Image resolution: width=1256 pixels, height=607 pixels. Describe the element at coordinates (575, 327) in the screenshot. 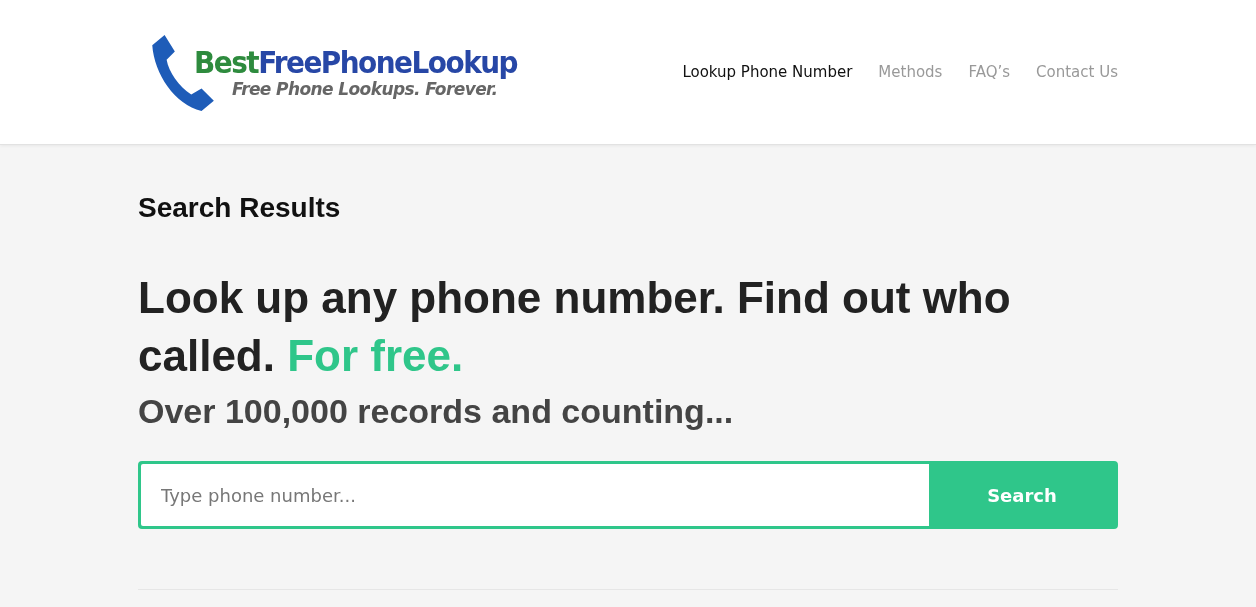

I see `headline: Look up any phone number. Find out who called. For free.` at that location.